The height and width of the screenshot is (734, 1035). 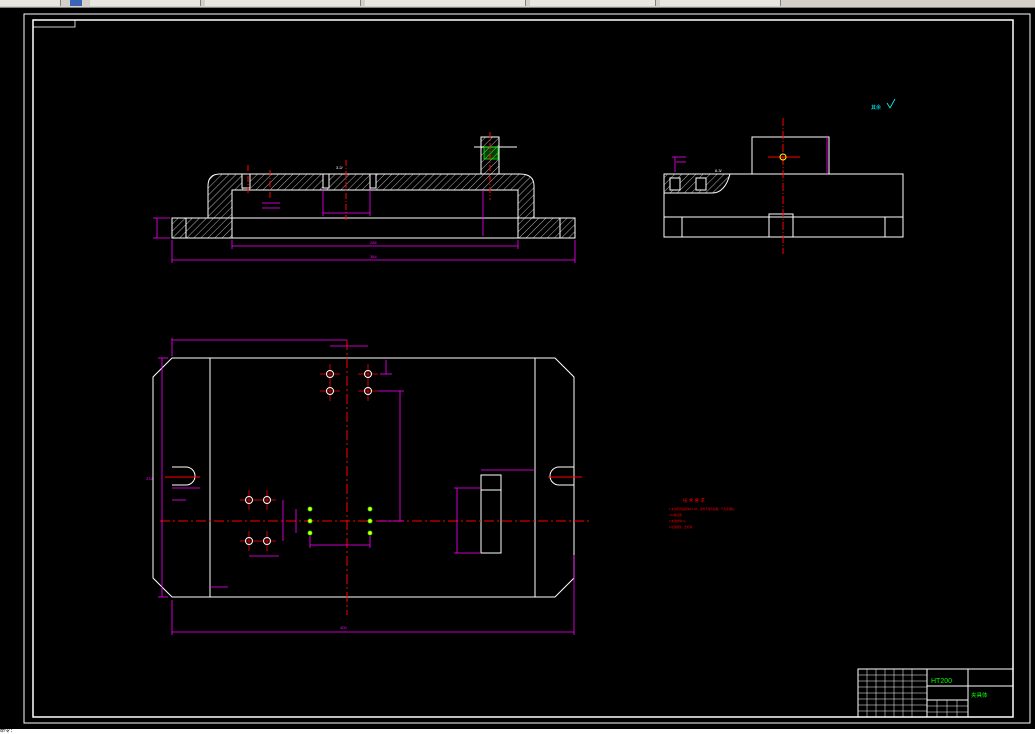 I want to click on side-view: 6.3/, so click(x=783, y=186).